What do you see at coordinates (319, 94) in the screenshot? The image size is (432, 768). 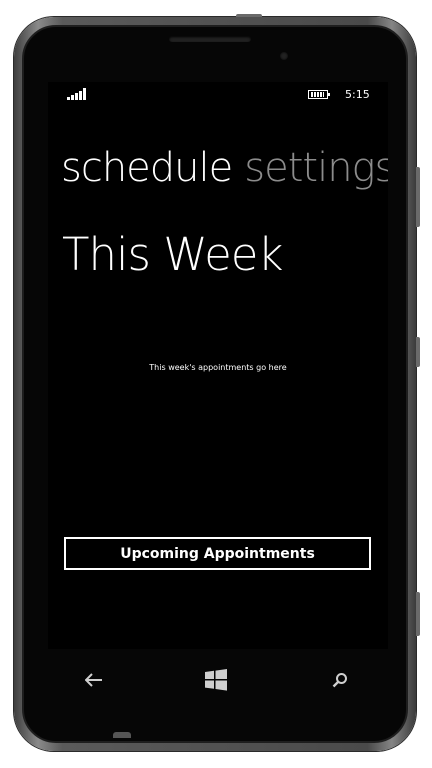 I see `battery-icon` at bounding box center [319, 94].